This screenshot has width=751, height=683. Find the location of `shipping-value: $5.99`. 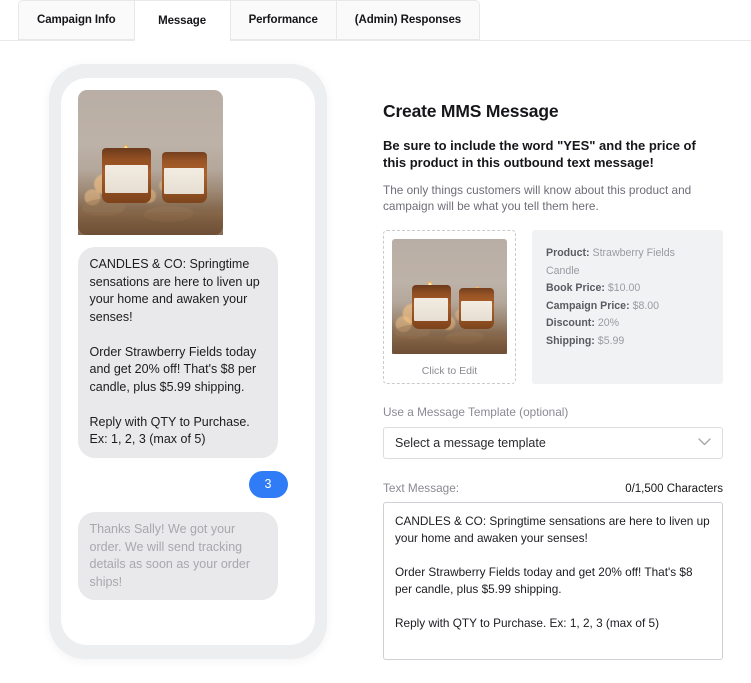

shipping-value: $5.99 is located at coordinates (611, 340).